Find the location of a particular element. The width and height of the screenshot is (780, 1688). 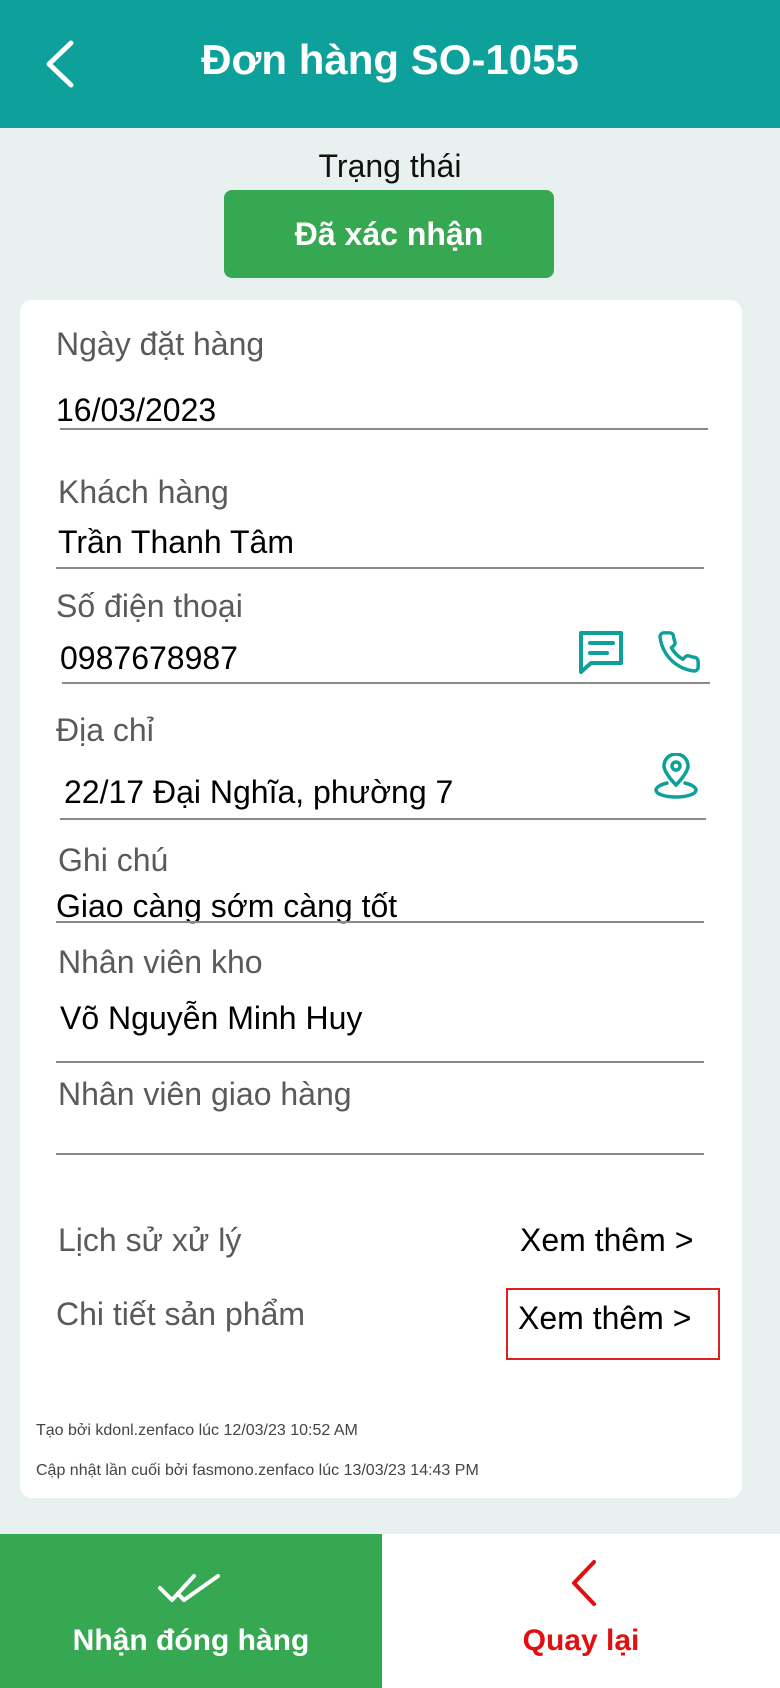

chevron-left-icon is located at coordinates (584, 1583).